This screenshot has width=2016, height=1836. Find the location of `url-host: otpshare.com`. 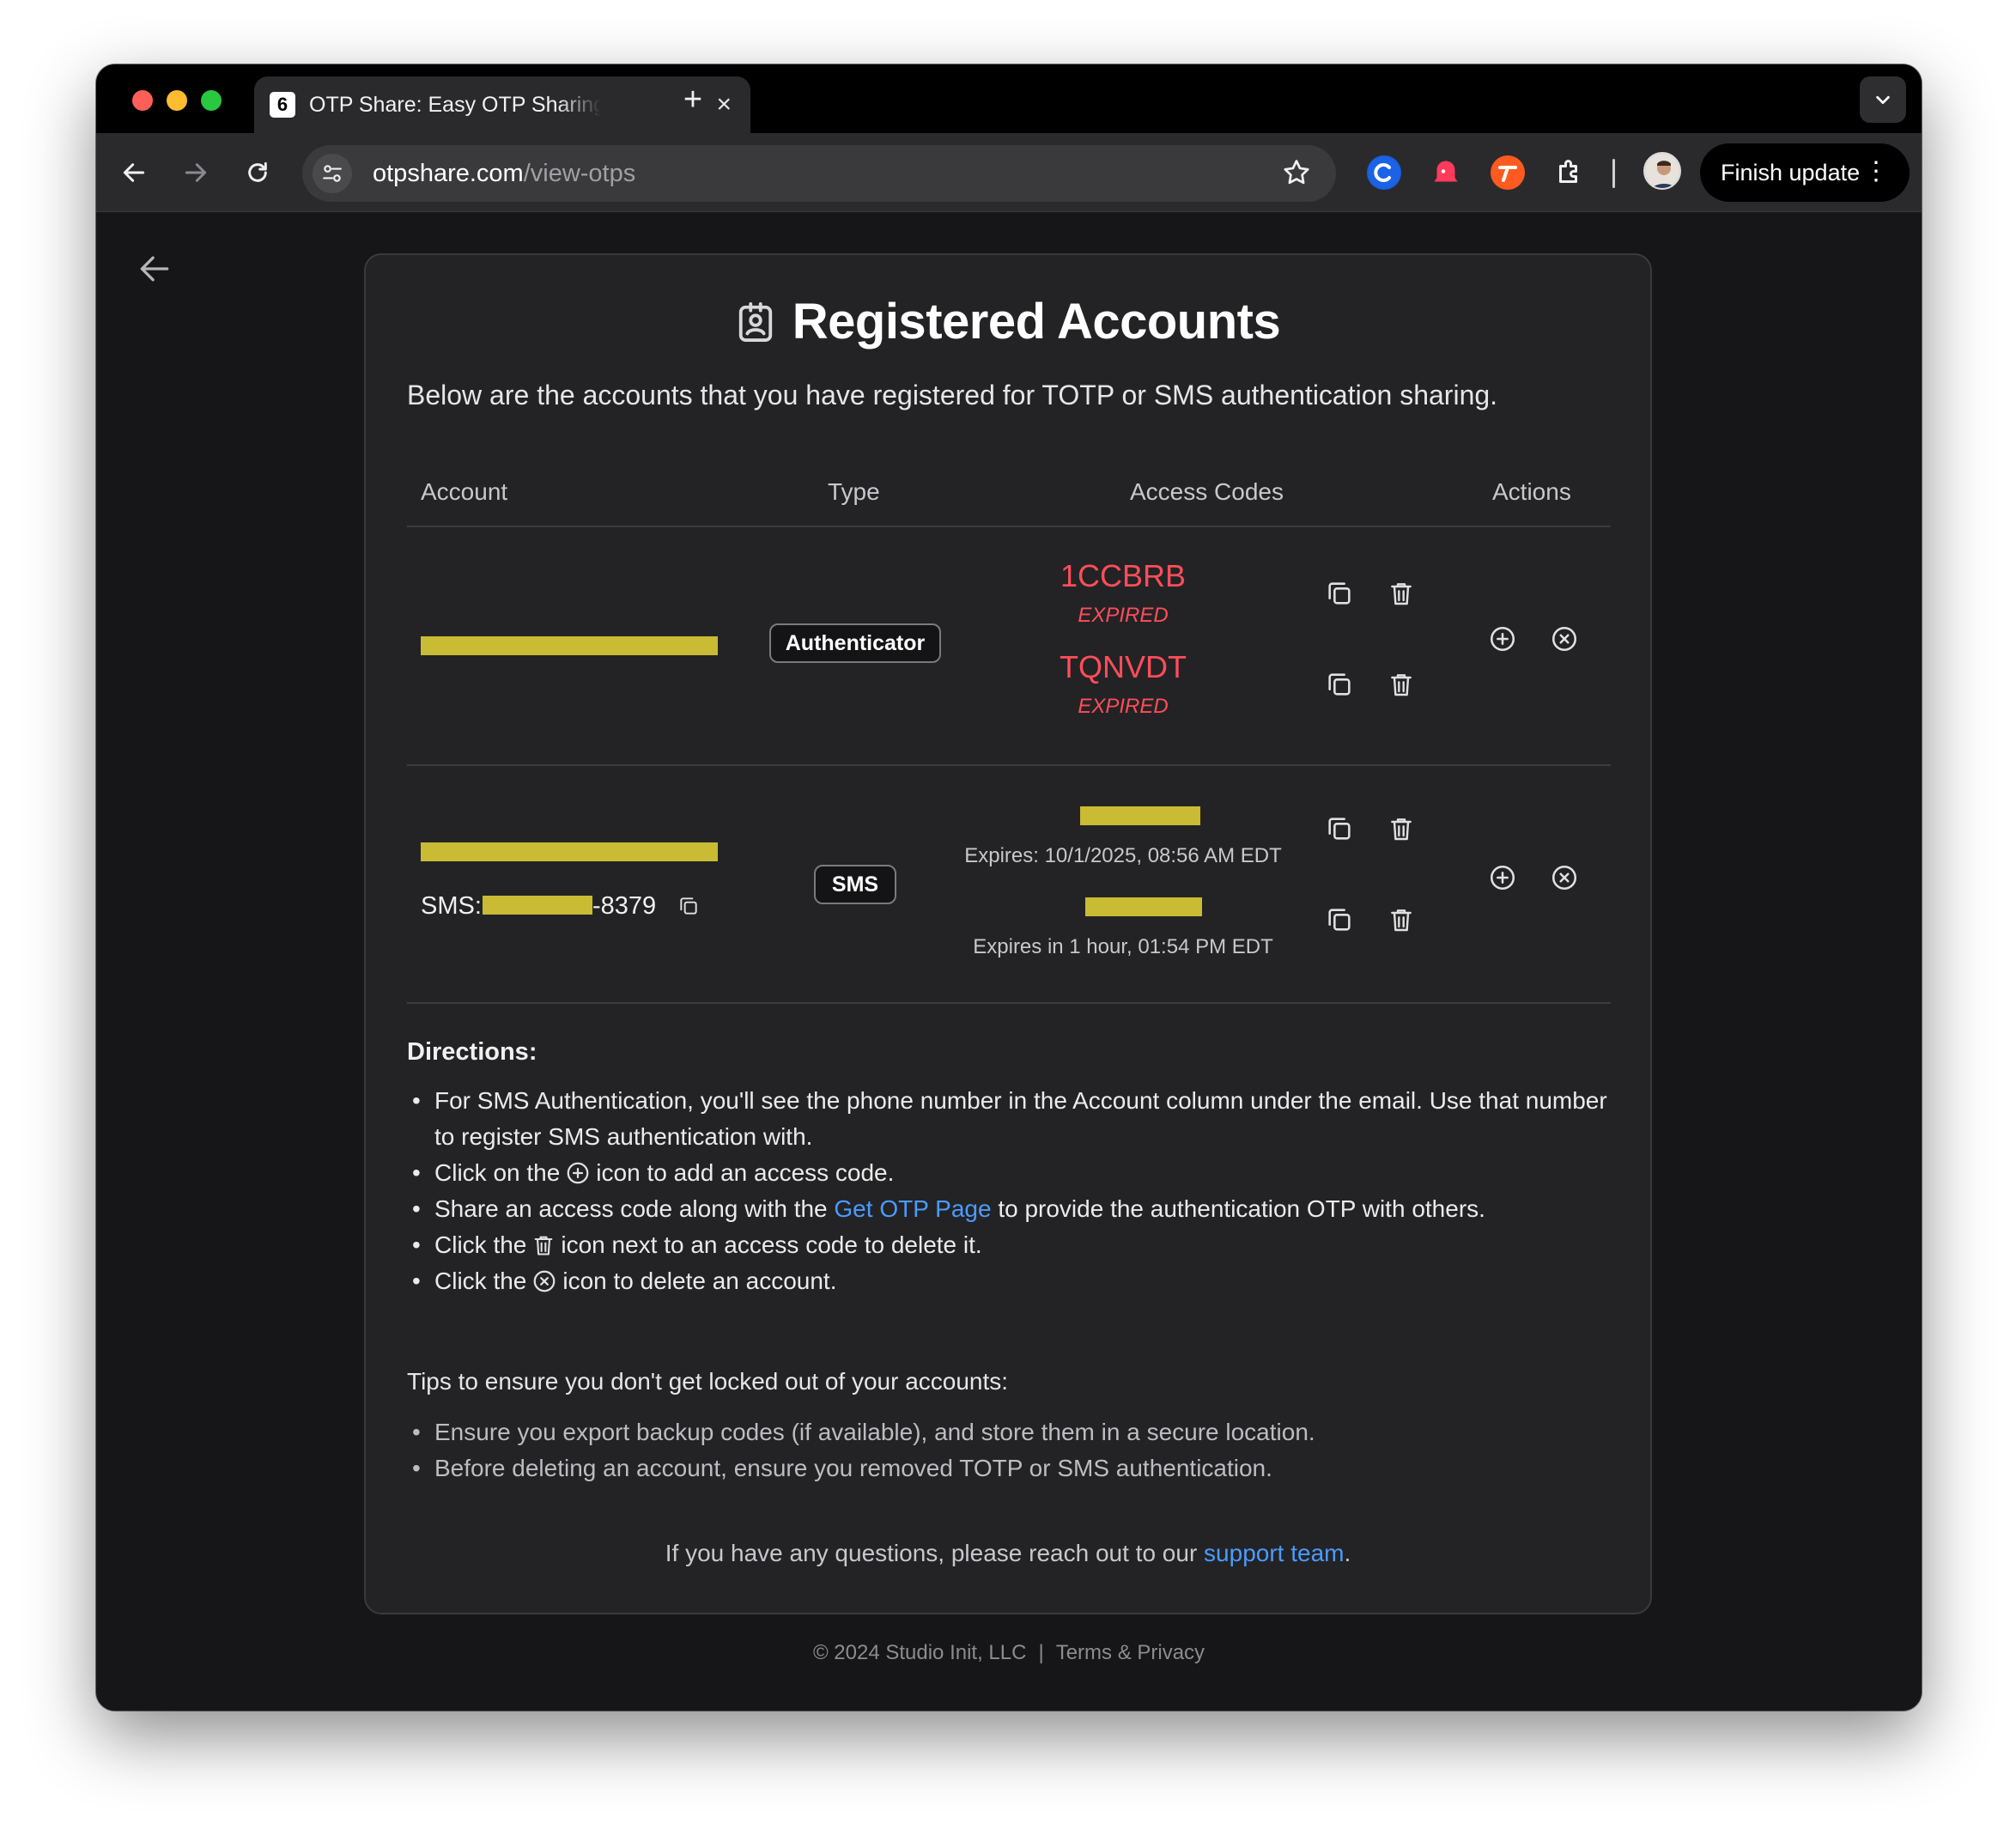

url-host: otpshare.com is located at coordinates (448, 173).